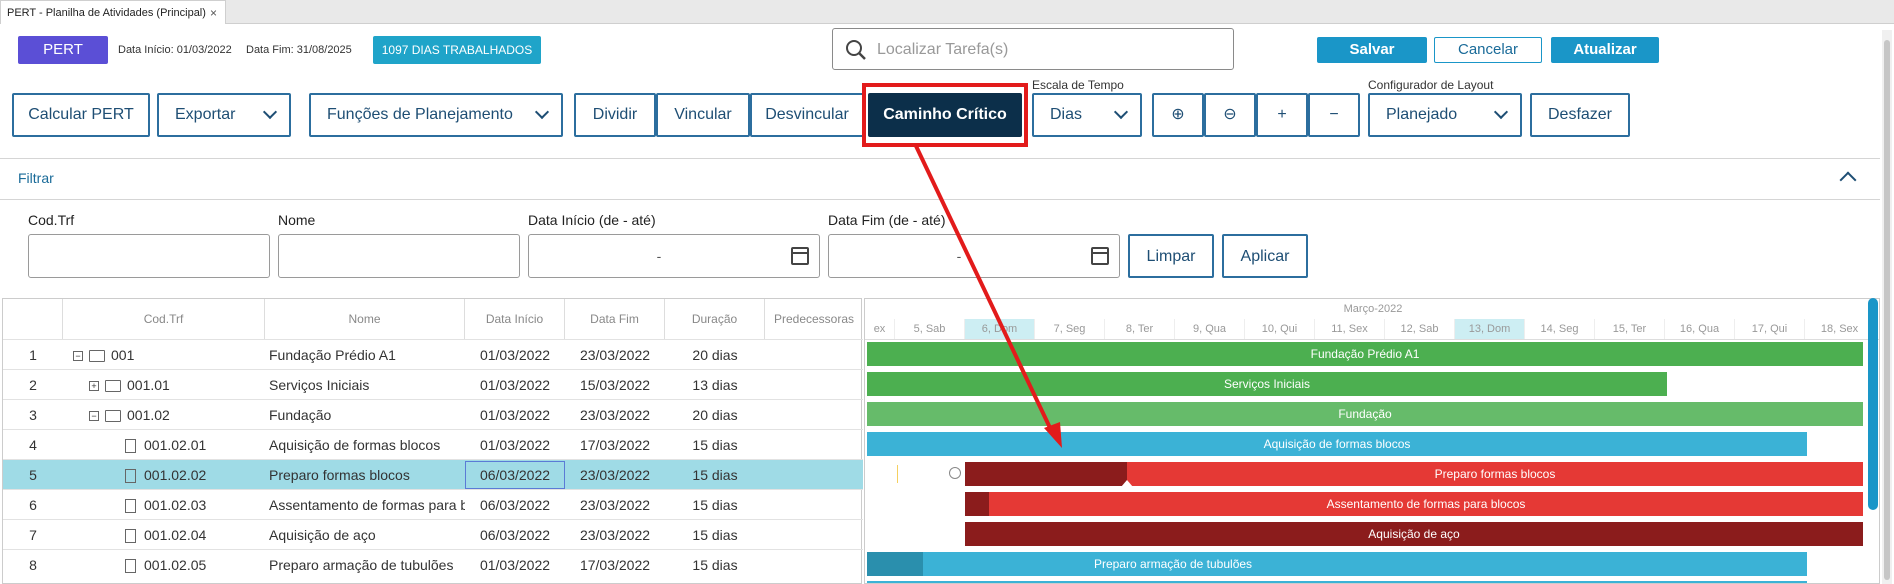  What do you see at coordinates (988, 296) in the screenshot?
I see `annotation-arrow` at bounding box center [988, 296].